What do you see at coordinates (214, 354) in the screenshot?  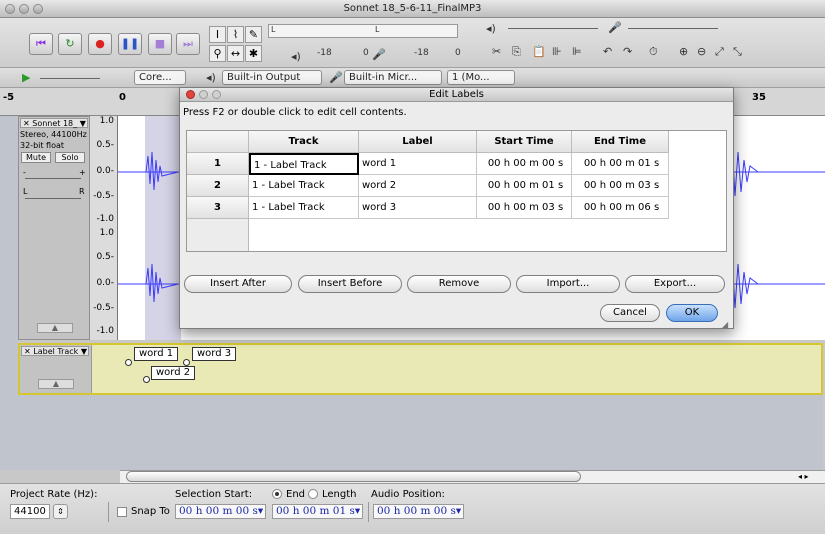 I see `label-word-3: word 3` at bounding box center [214, 354].